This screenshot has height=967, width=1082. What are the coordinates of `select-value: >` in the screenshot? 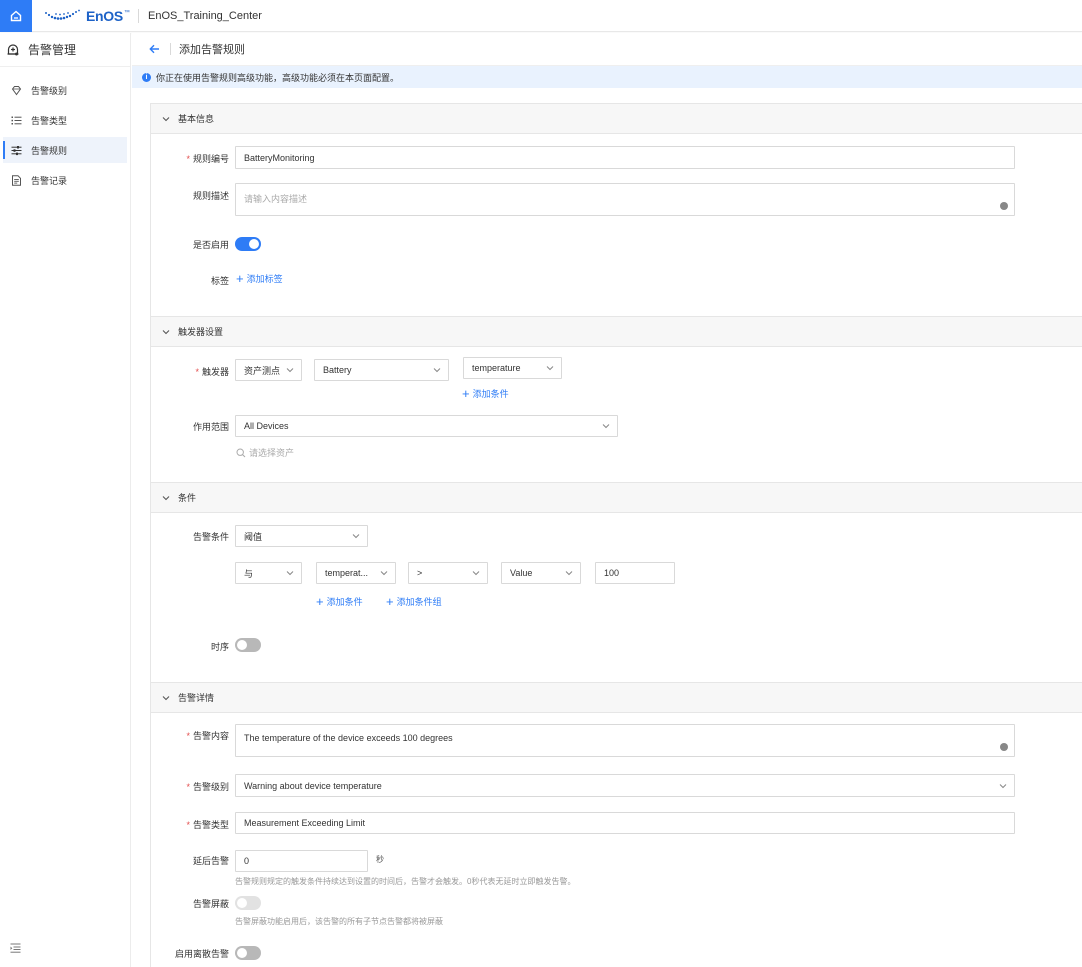 It's located at (420, 573).